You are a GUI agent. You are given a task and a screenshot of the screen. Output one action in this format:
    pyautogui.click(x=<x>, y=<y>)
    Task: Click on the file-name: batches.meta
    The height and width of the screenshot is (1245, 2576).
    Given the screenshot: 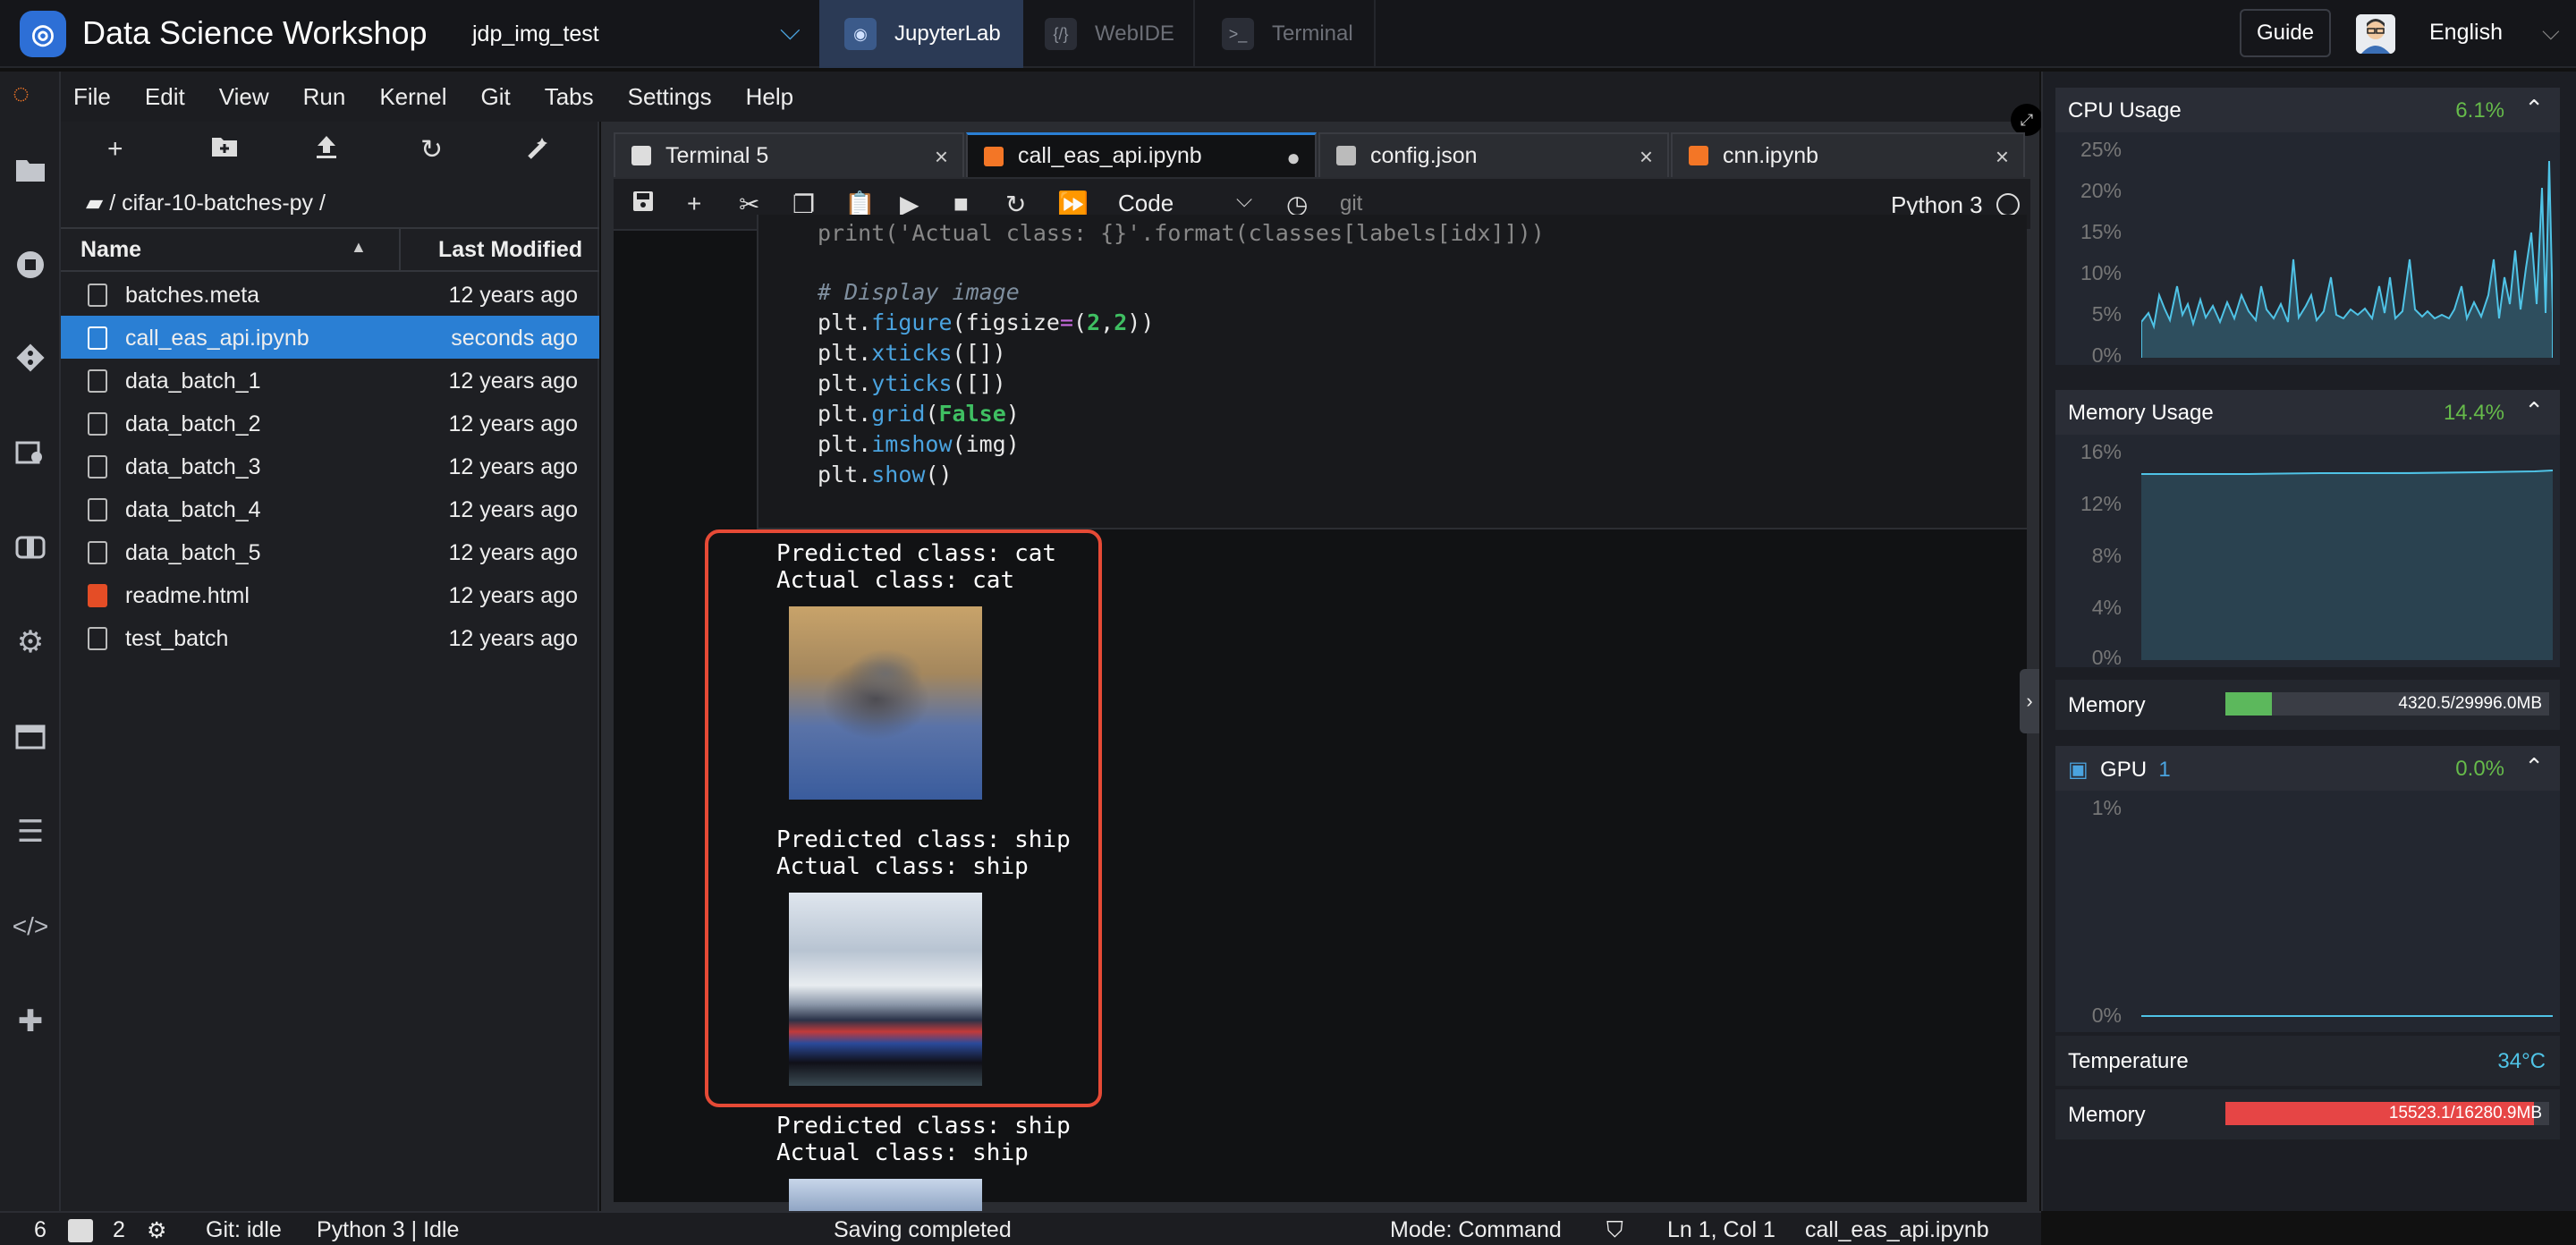 What is the action you would take?
    pyautogui.click(x=192, y=296)
    